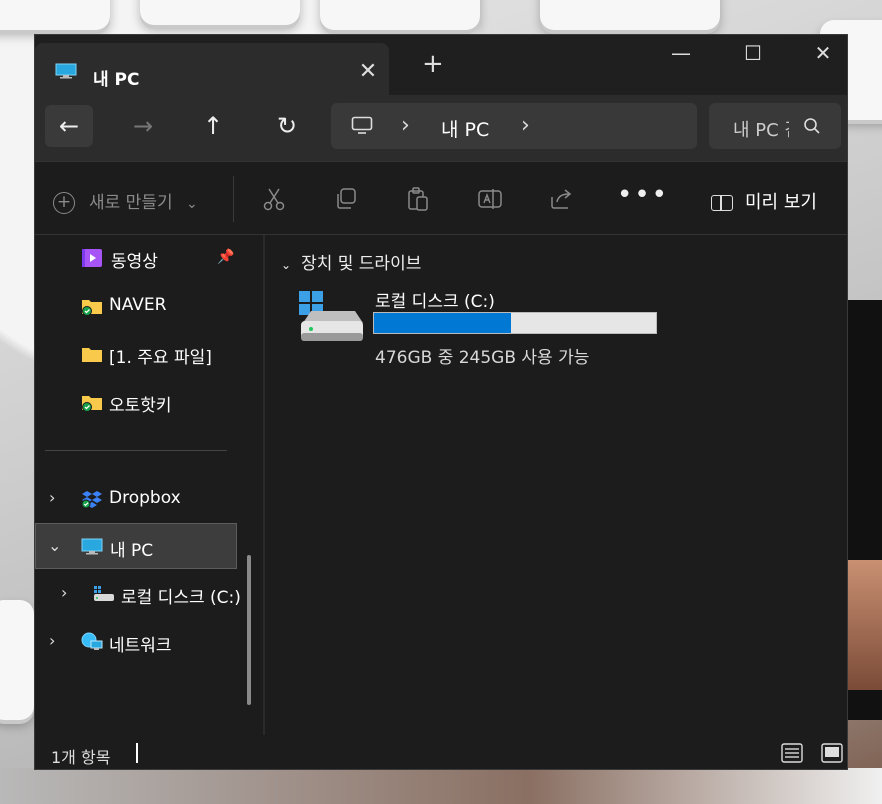 The width and height of the screenshot is (882, 804). Describe the element at coordinates (361, 264) in the screenshot. I see `group-title: 장치 및 드라이브` at that location.